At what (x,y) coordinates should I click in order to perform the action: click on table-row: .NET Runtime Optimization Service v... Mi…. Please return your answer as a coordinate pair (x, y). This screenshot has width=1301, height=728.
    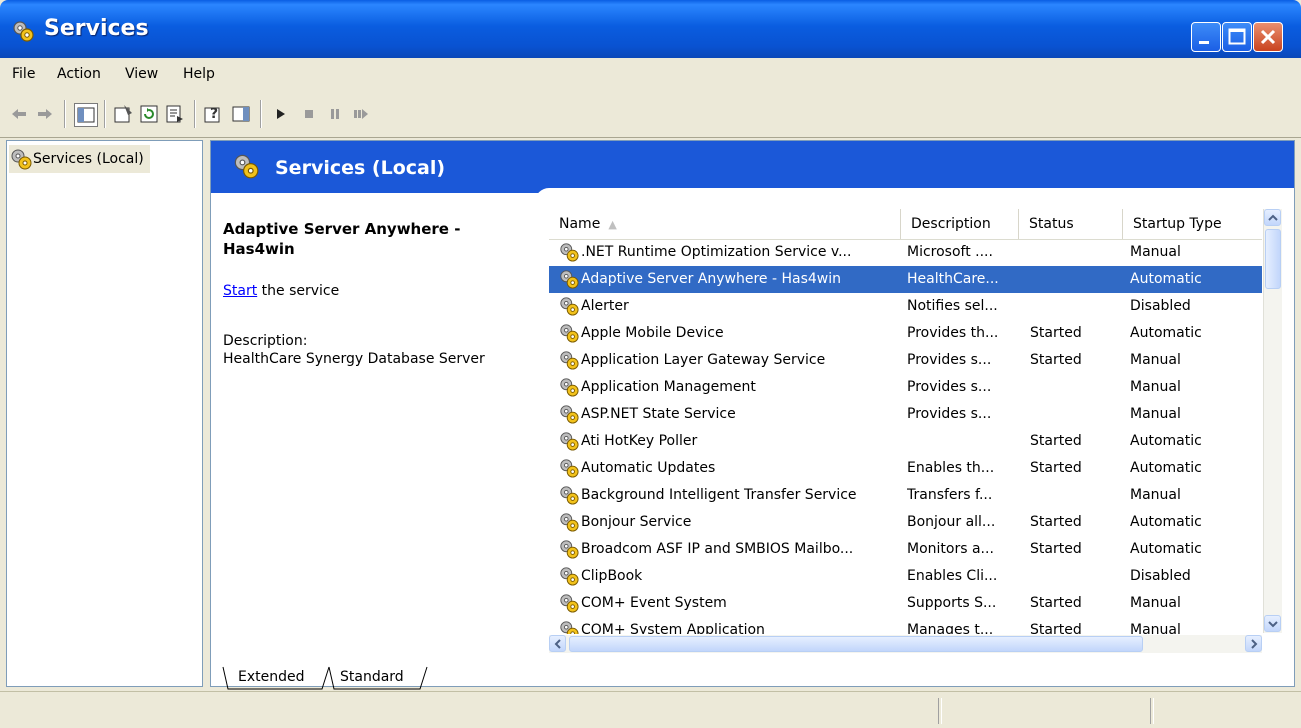
    Looking at the image, I should click on (905, 252).